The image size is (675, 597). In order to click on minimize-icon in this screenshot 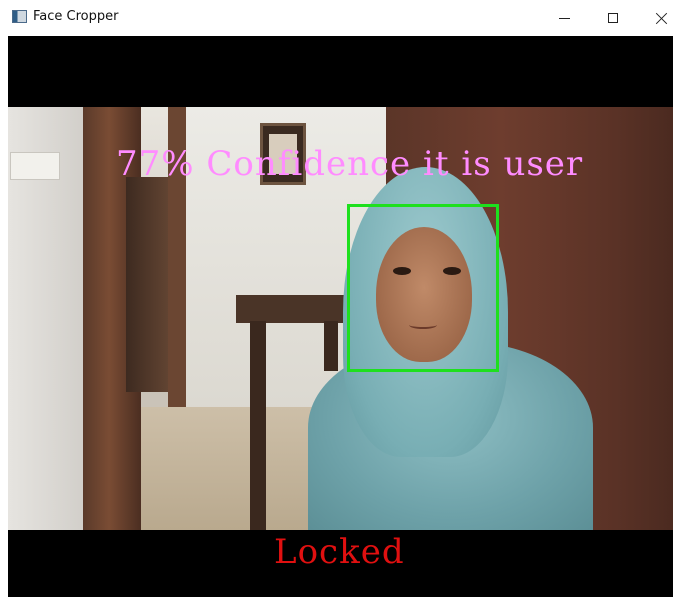, I will do `click(564, 18)`.